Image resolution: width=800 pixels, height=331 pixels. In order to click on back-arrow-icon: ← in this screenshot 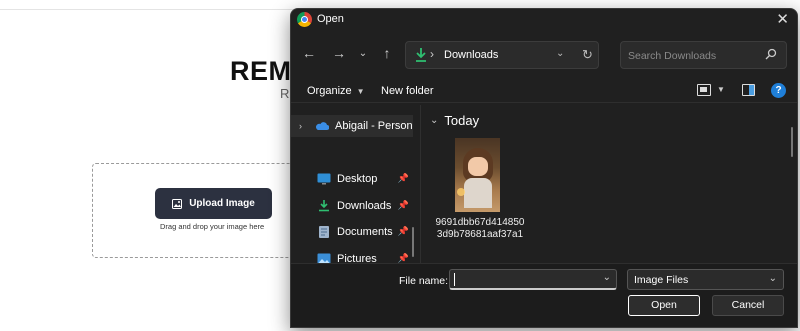, I will do `click(309, 53)`.